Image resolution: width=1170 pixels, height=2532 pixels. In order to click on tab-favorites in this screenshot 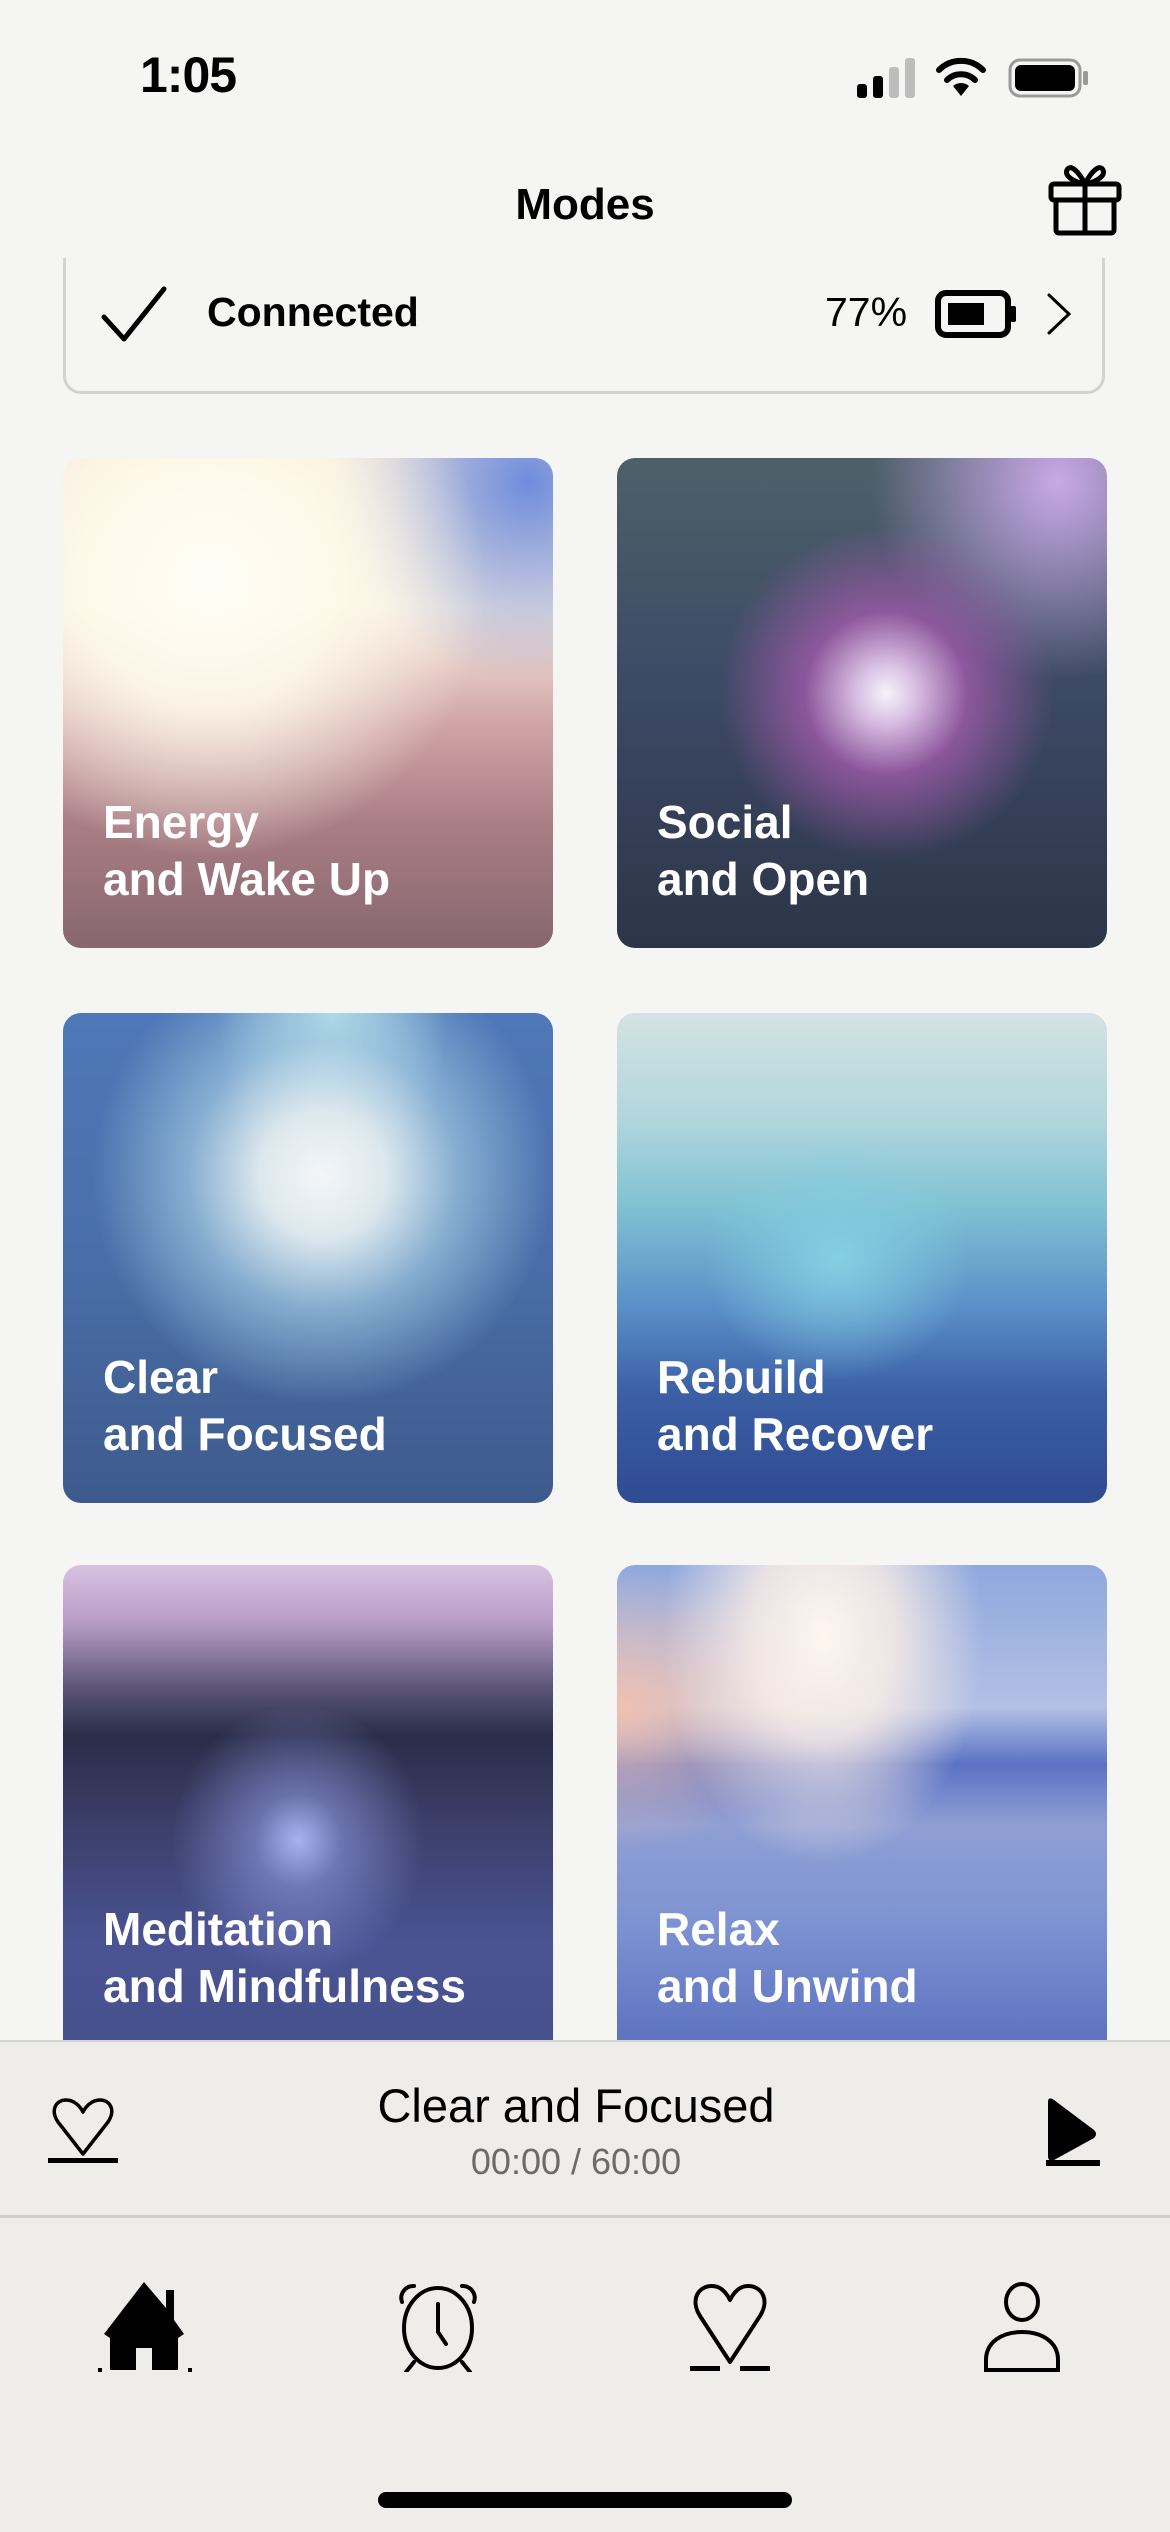, I will do `click(730, 2327)`.